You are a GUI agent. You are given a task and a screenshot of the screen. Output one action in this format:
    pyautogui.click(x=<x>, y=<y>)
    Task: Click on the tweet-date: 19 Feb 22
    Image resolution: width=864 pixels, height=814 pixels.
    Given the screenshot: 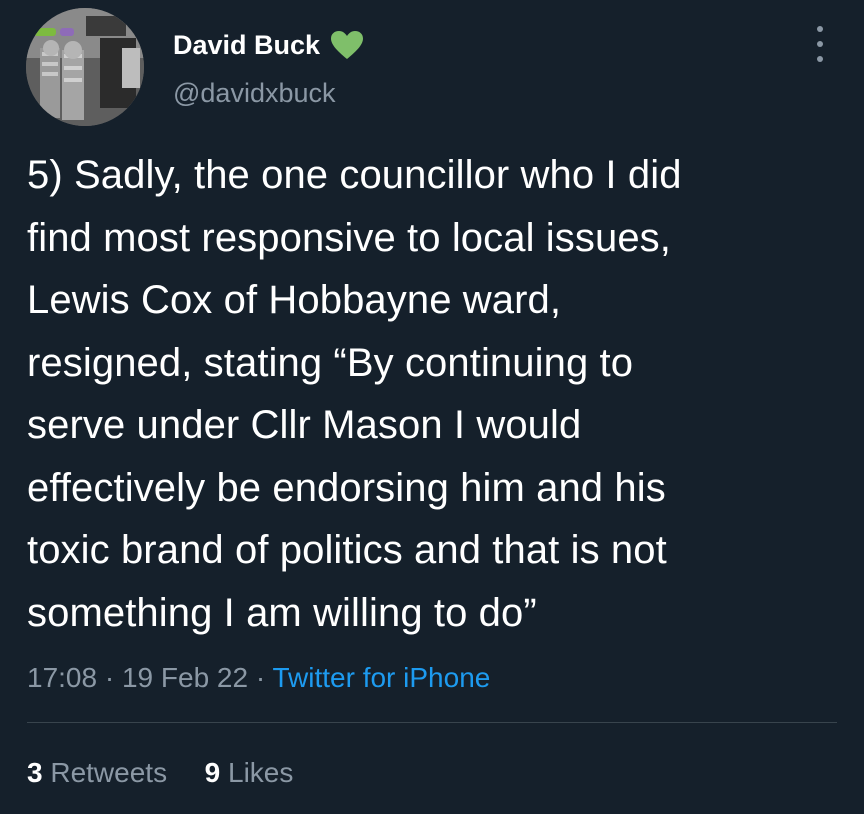 What is the action you would take?
    pyautogui.click(x=185, y=677)
    